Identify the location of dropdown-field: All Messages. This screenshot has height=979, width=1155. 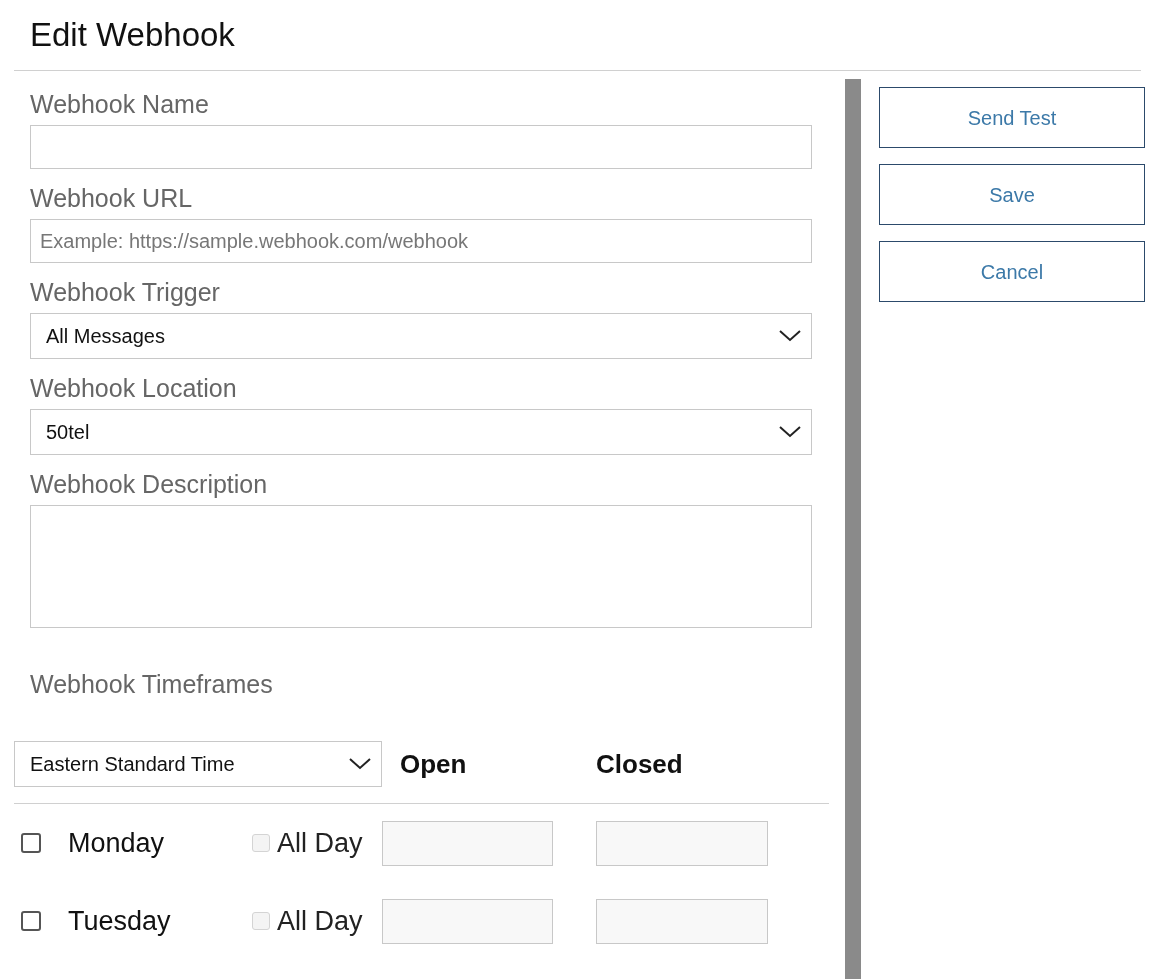
(421, 336).